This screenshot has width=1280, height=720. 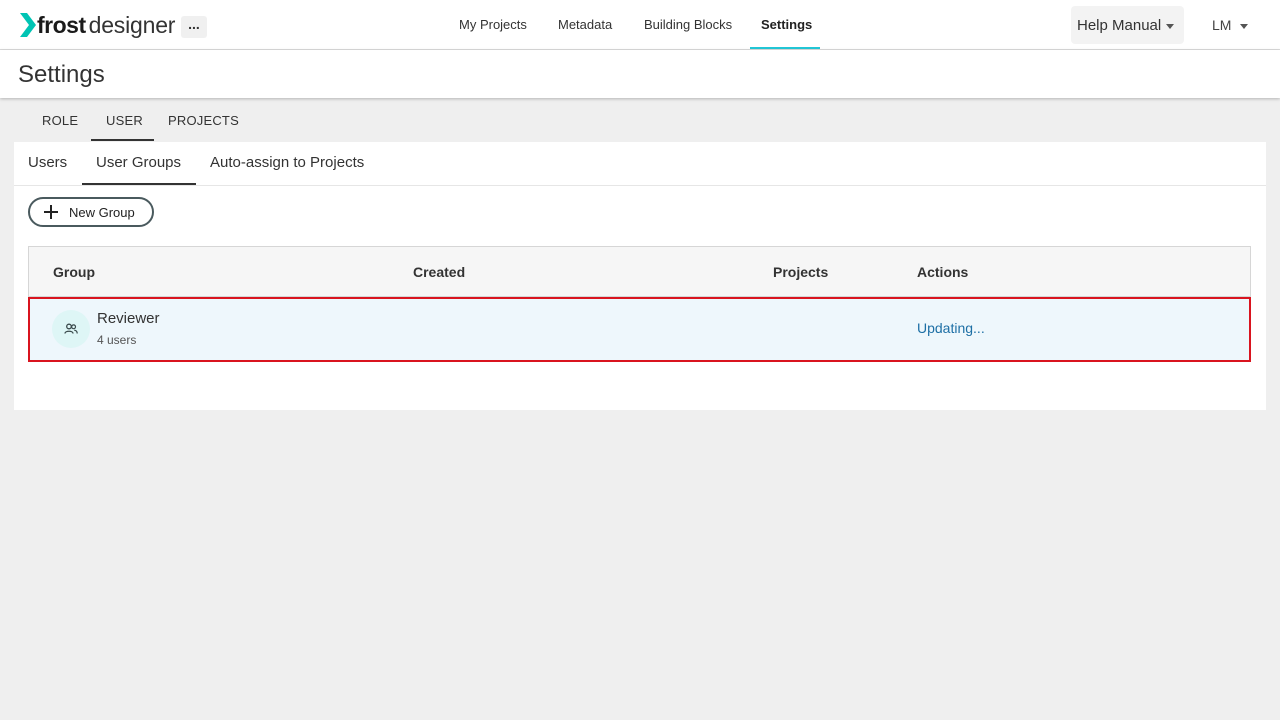 What do you see at coordinates (688, 24) in the screenshot?
I see `nav-building-blocks: Building Blocks` at bounding box center [688, 24].